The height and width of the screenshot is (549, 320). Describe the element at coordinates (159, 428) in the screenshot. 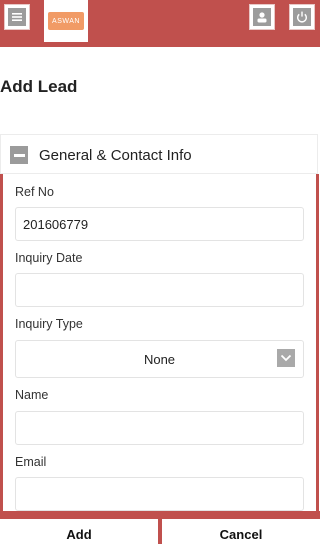

I see `name-field` at that location.